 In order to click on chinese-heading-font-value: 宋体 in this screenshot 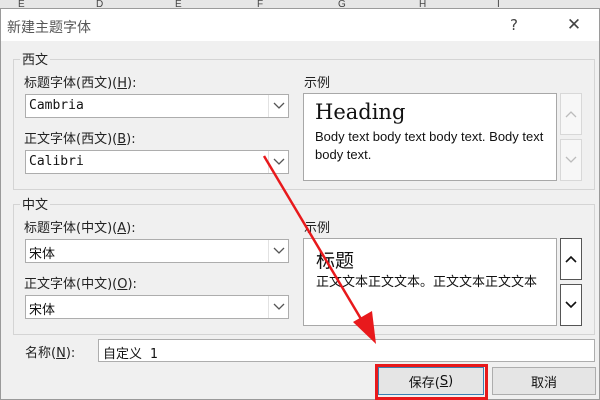, I will do `click(42, 254)`.